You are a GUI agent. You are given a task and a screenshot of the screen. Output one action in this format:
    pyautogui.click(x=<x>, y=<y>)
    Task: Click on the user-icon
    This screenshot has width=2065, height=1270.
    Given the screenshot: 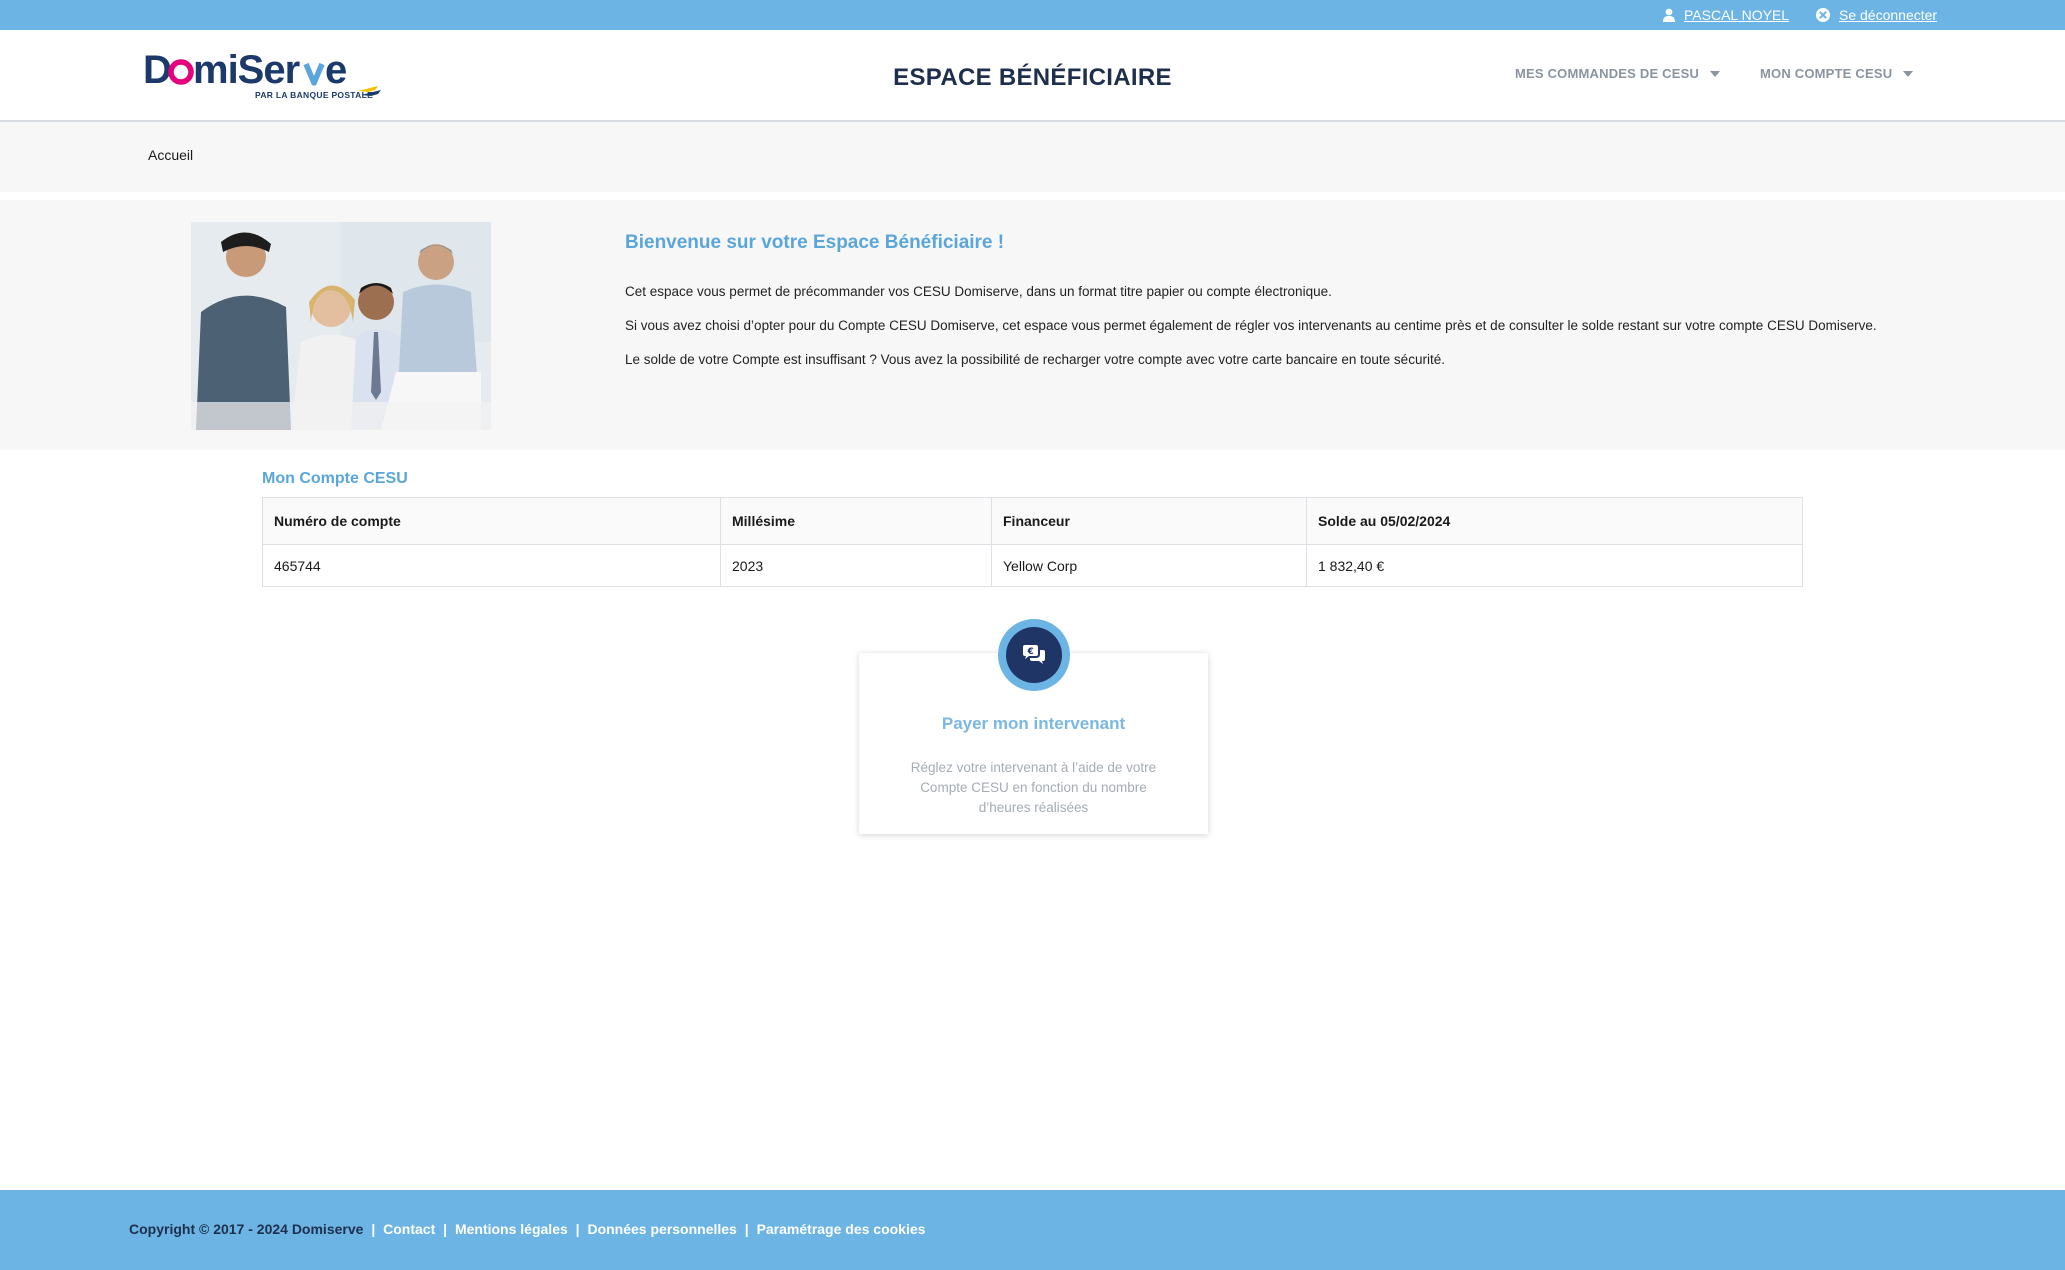 What is the action you would take?
    pyautogui.click(x=1669, y=15)
    